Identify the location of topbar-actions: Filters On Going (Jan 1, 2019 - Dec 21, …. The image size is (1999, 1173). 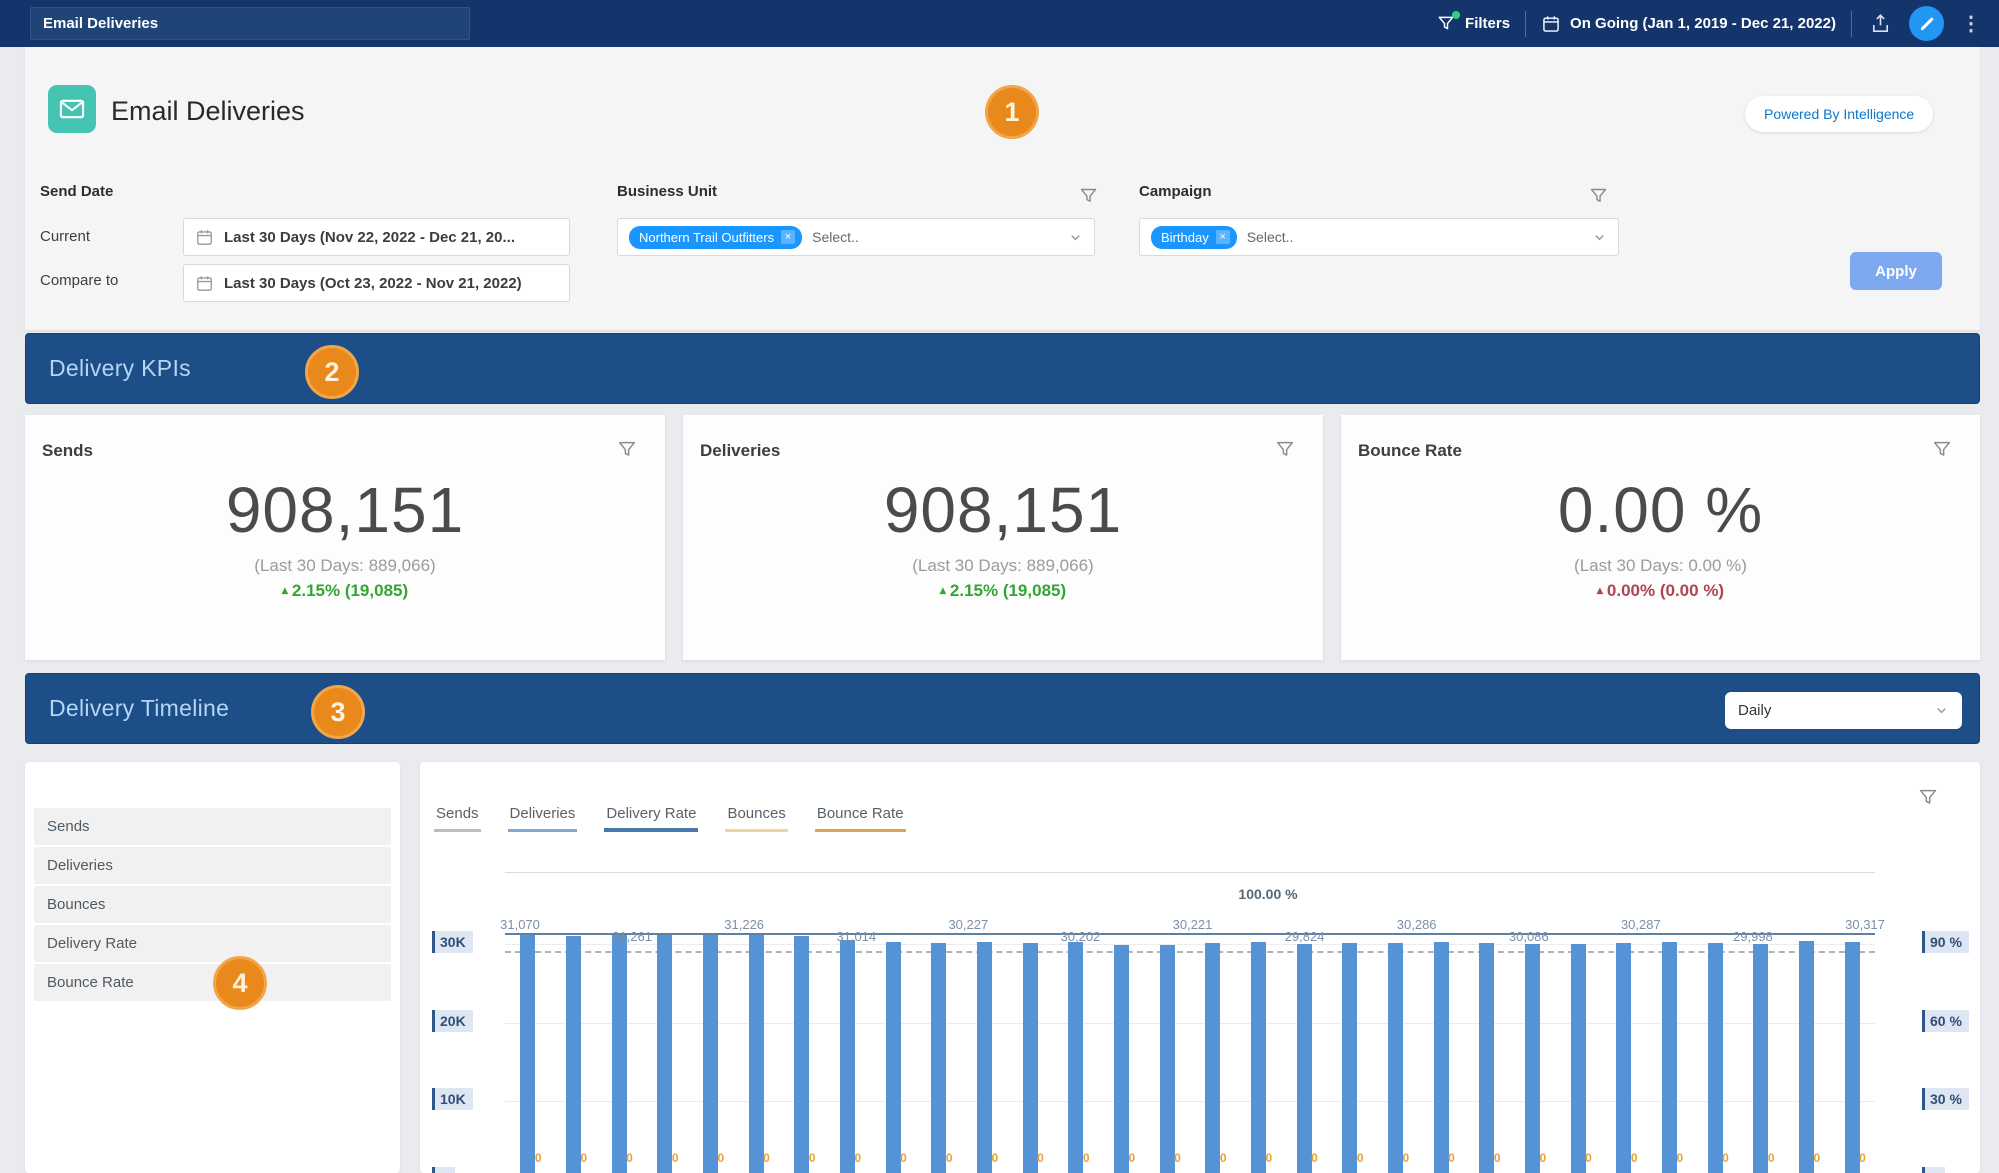
(1709, 23).